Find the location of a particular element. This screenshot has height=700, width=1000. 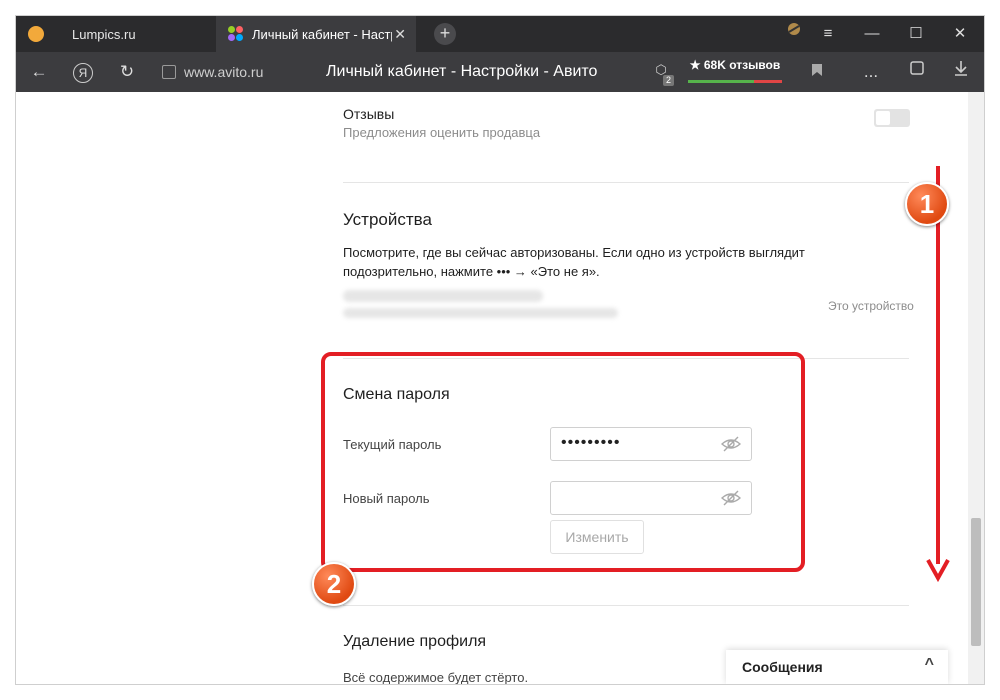

tab-title: Lumpics.ru is located at coordinates (104, 34).